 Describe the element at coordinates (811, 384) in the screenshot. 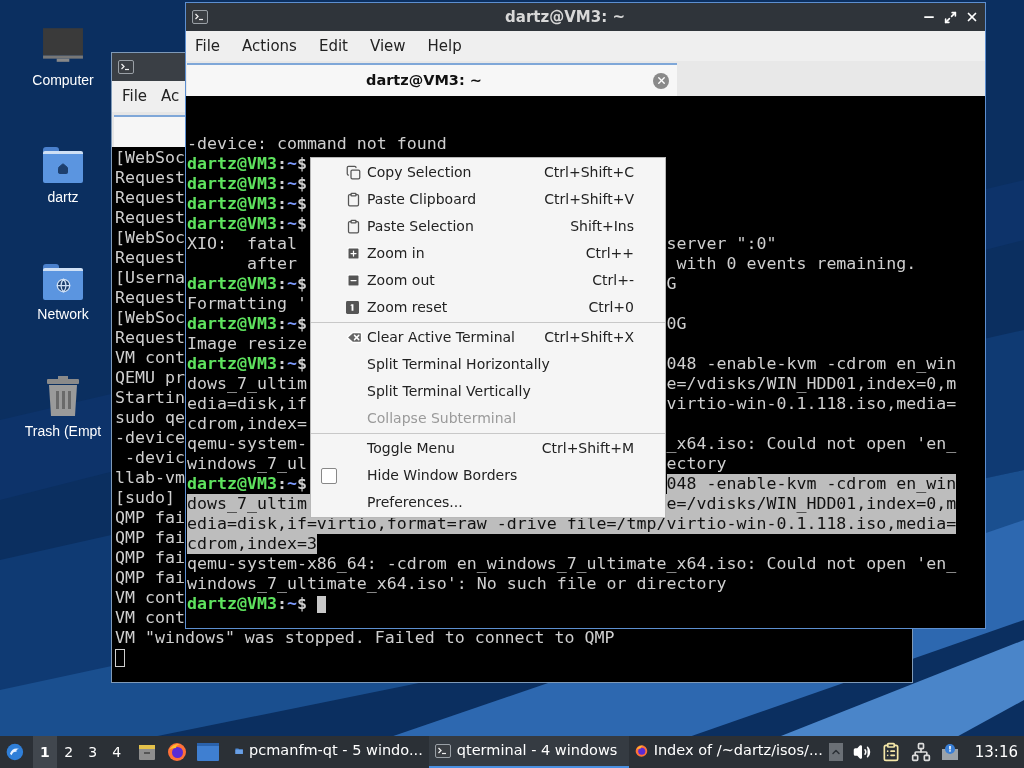

I see `terminal-output-line: e=/vdisks/WIN_HDD01,index=0,m` at that location.